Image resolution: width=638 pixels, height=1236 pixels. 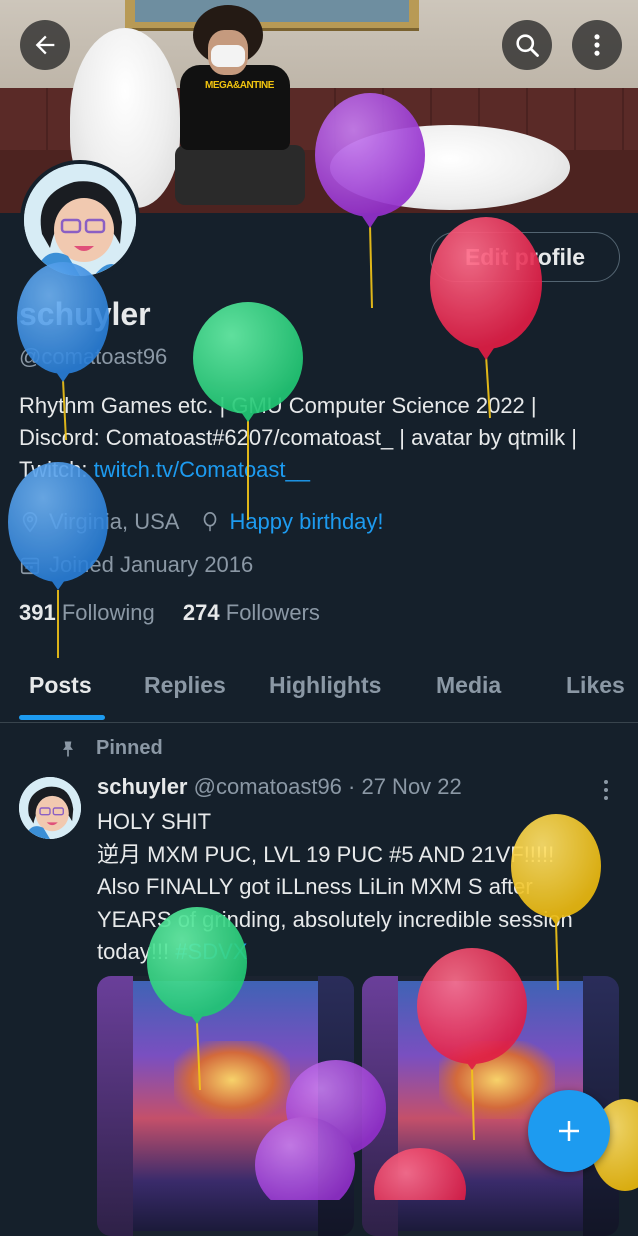 I want to click on followers-link: 274 Followers, so click(x=251, y=612).